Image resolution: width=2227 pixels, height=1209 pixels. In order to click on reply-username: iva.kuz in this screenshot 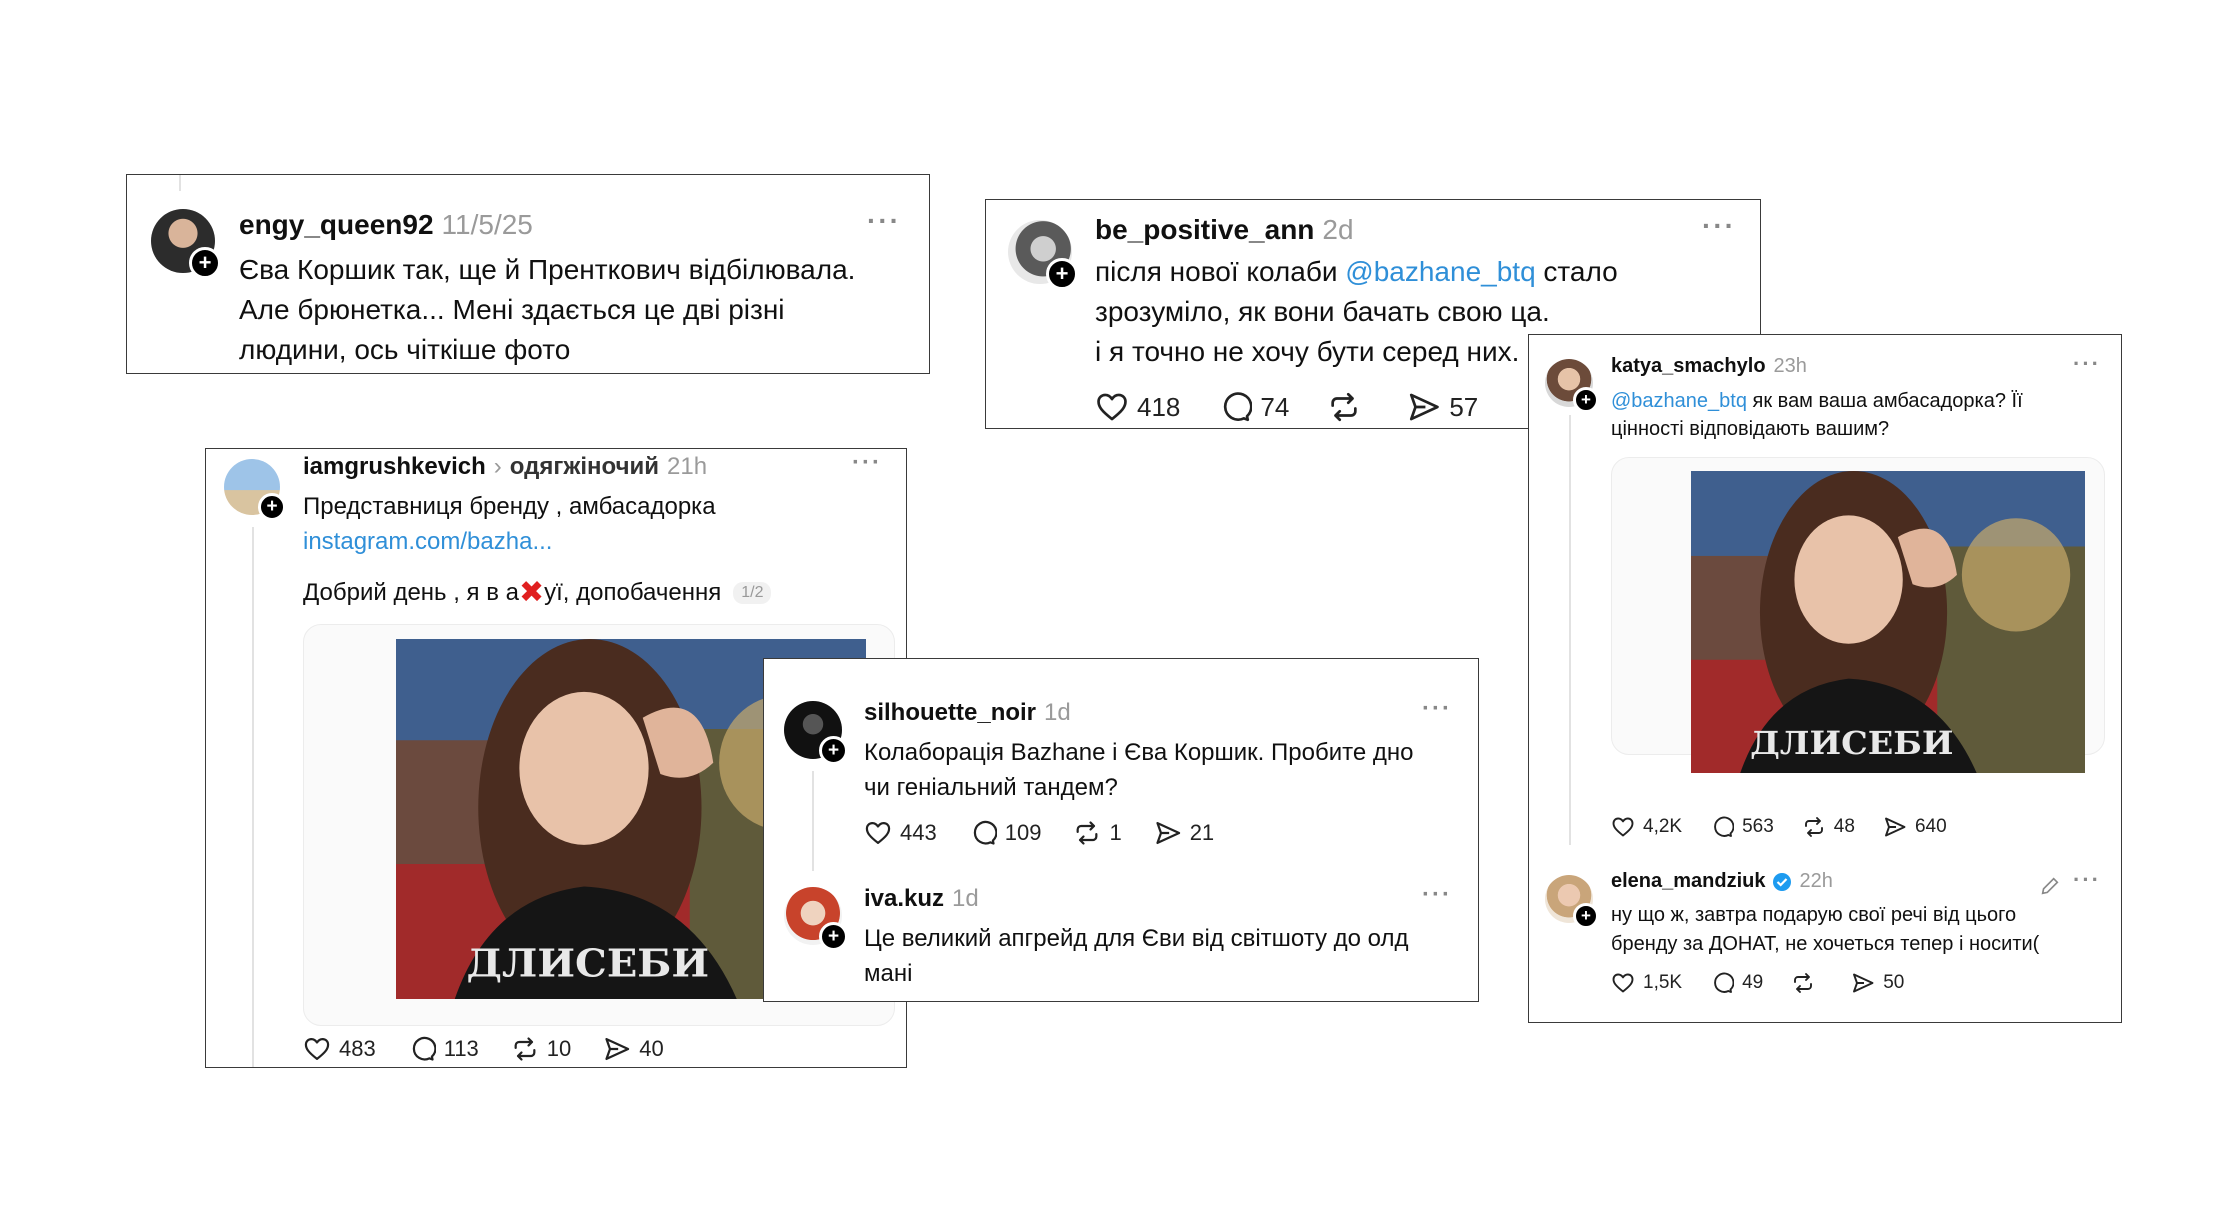, I will do `click(904, 898)`.